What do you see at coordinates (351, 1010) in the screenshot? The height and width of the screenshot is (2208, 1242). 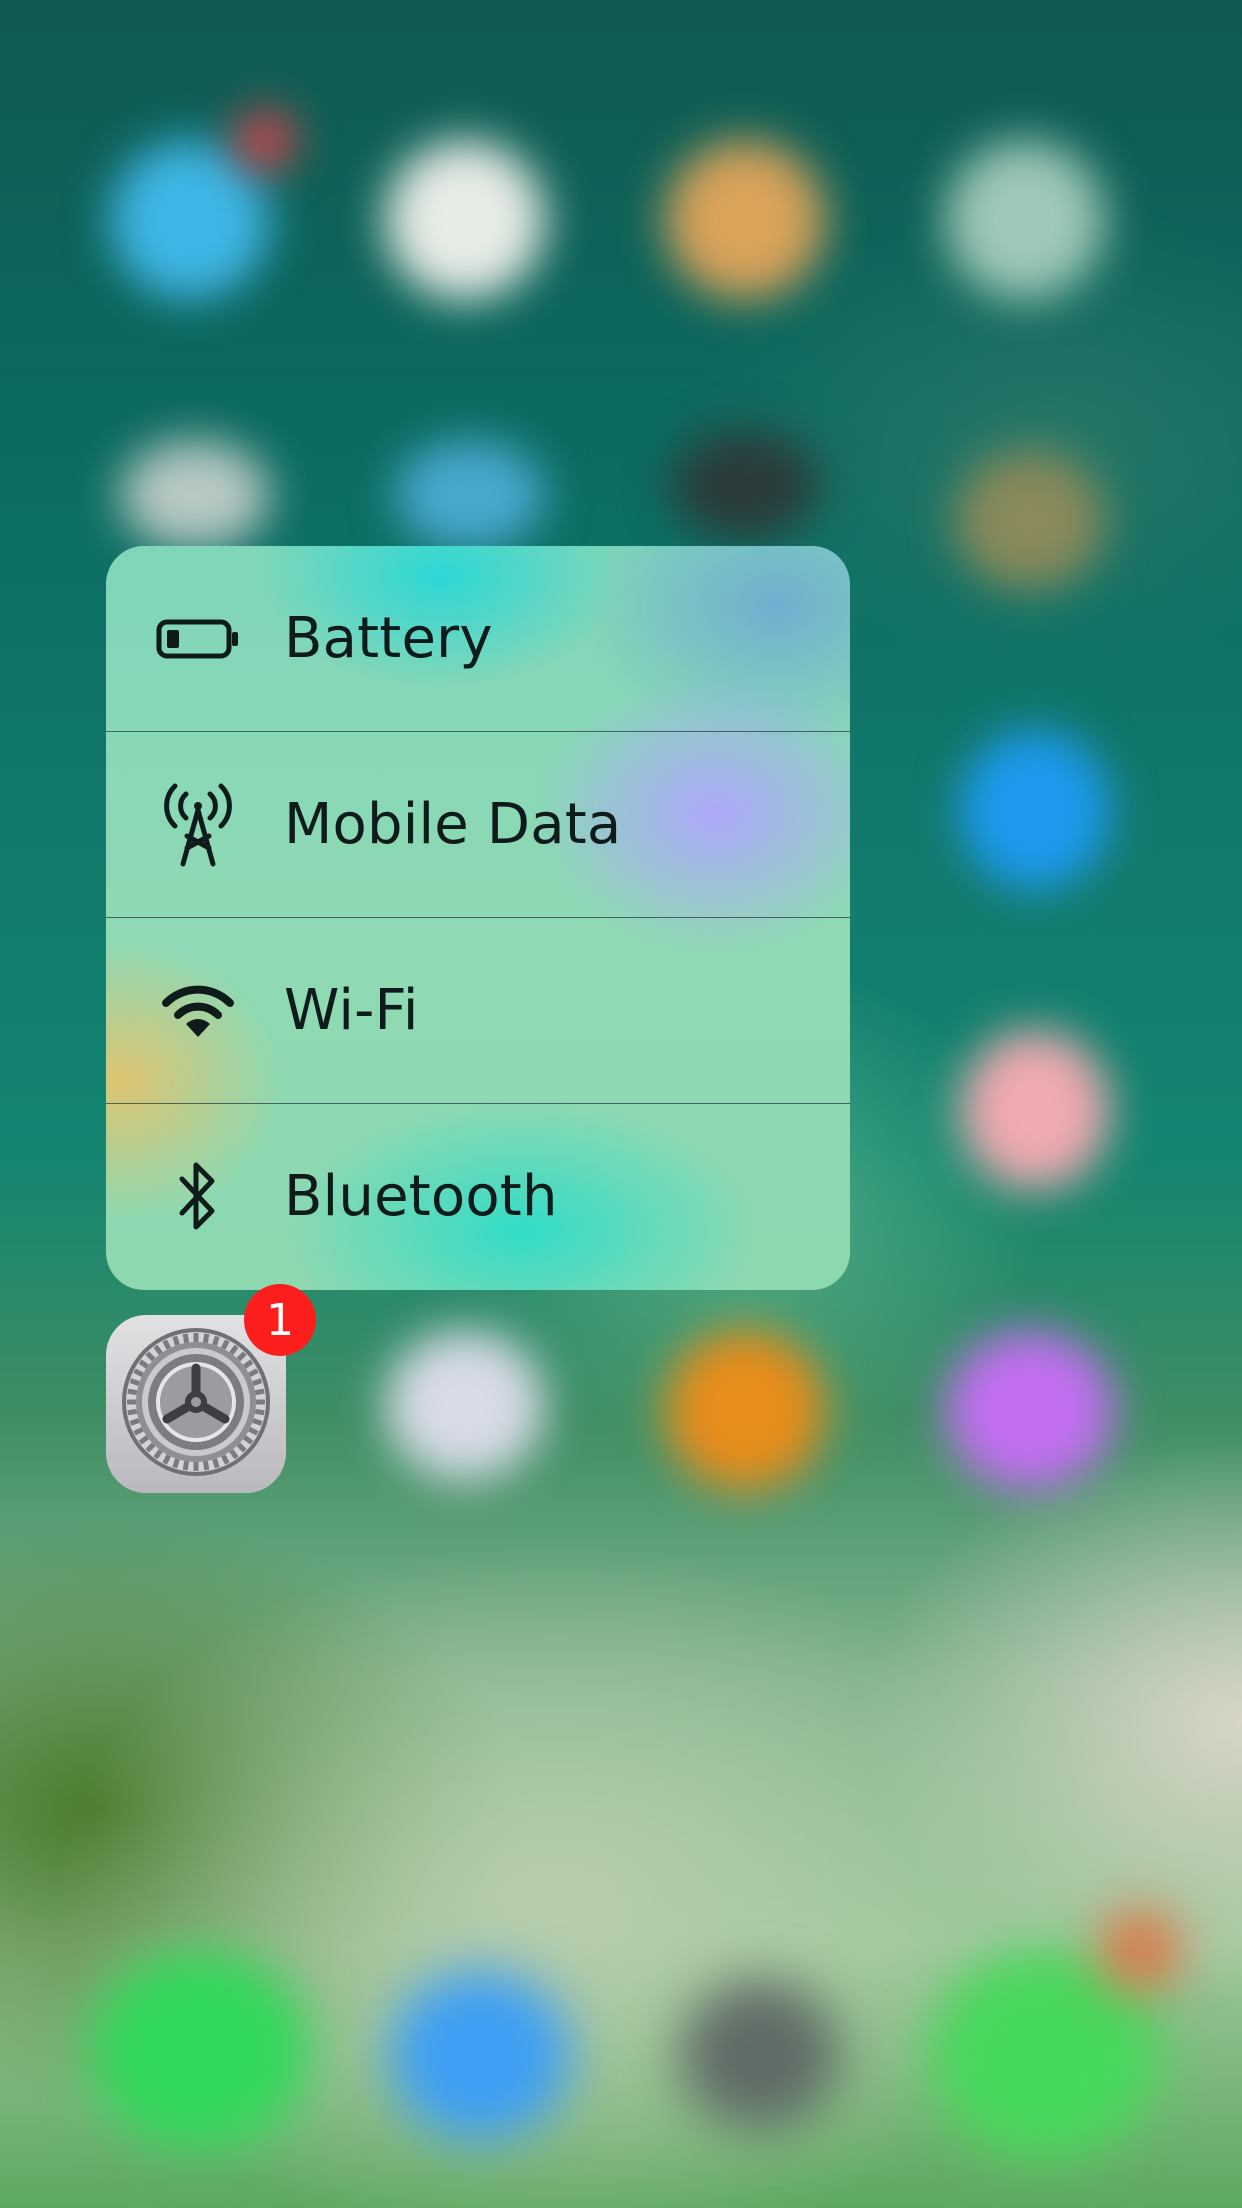 I see `quick-action-label: Wi-Fi` at bounding box center [351, 1010].